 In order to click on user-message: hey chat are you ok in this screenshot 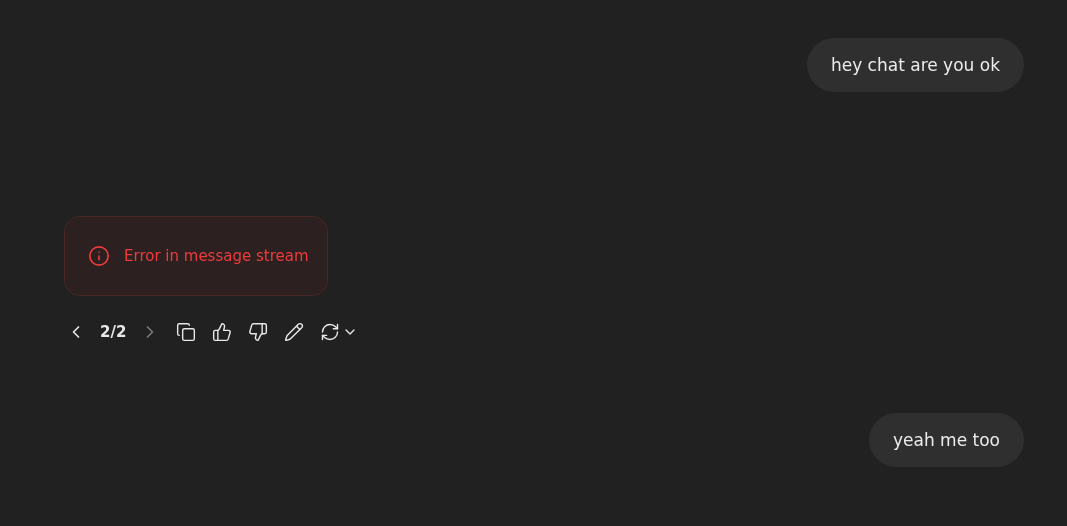, I will do `click(915, 65)`.